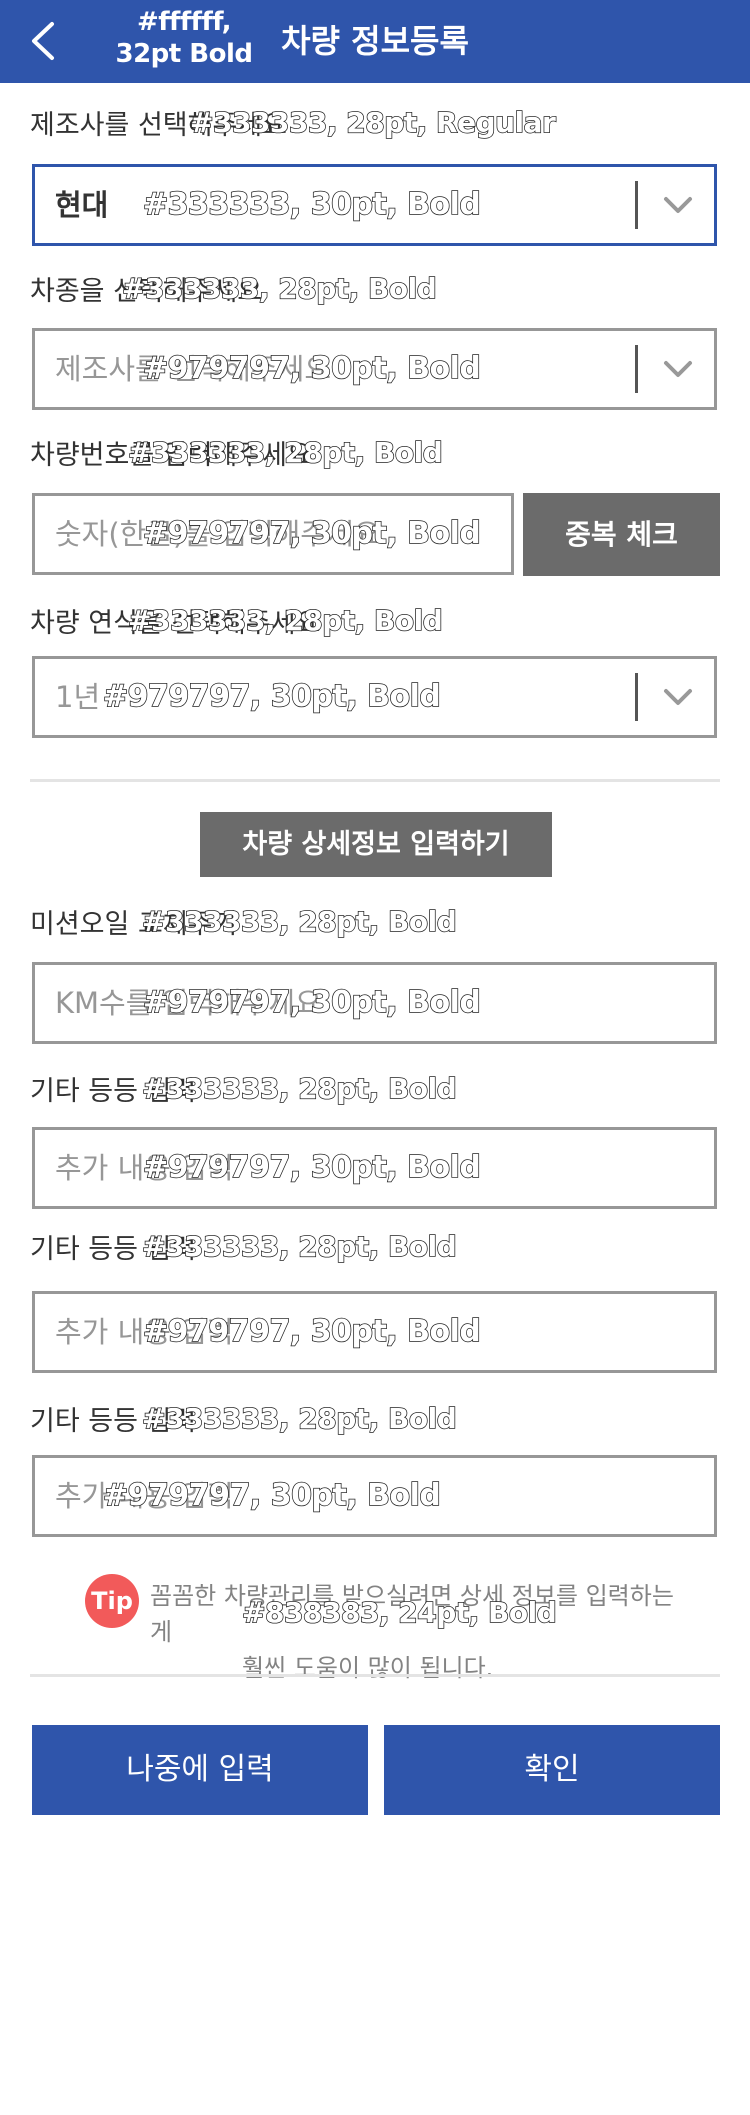 The width and height of the screenshot is (750, 2115). What do you see at coordinates (218, 534) in the screenshot?
I see `plate-placeholder: 숫자(한글)를 입력해주세요` at bounding box center [218, 534].